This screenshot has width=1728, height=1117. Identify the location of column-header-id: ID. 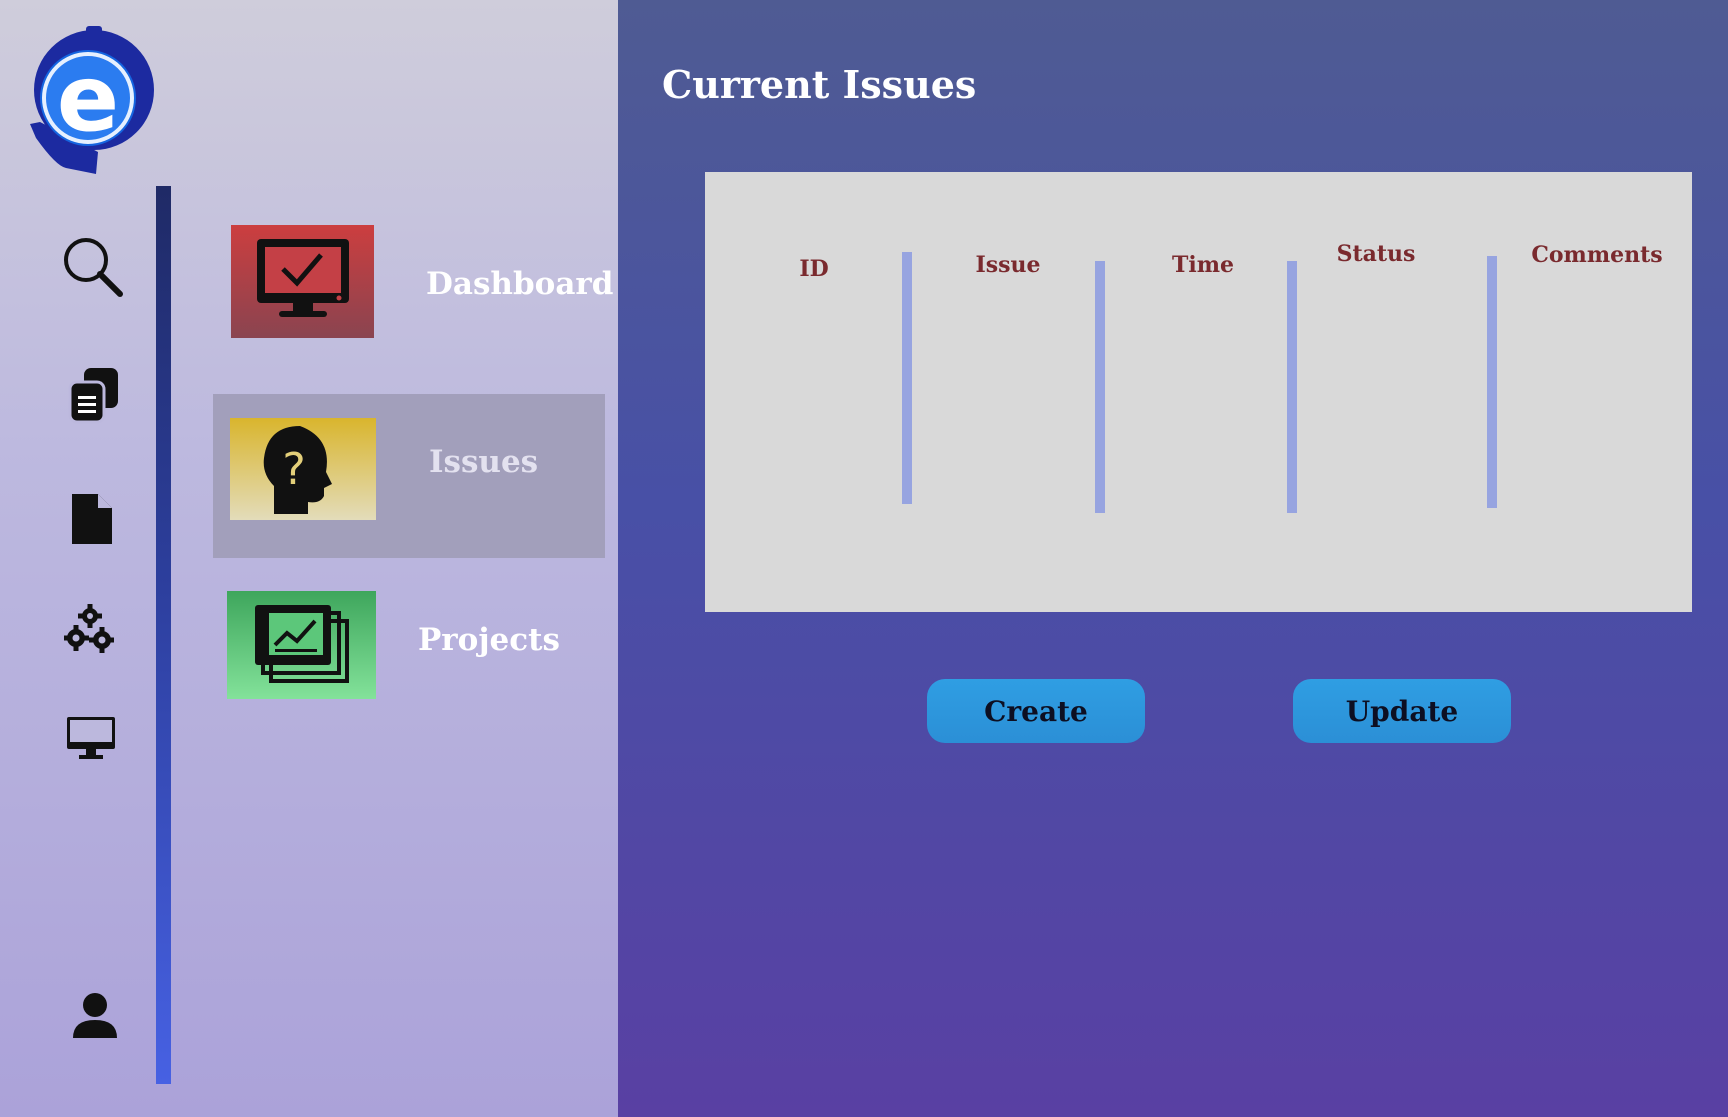
(814, 269).